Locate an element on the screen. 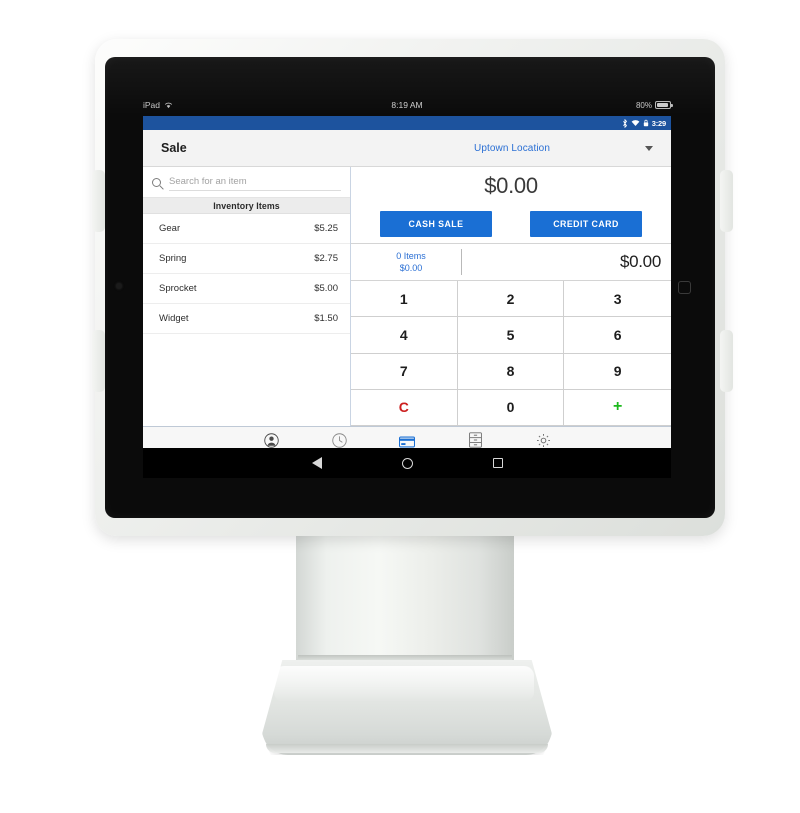 The width and height of the screenshot is (800, 813). back-triangle-icon is located at coordinates (316, 463).